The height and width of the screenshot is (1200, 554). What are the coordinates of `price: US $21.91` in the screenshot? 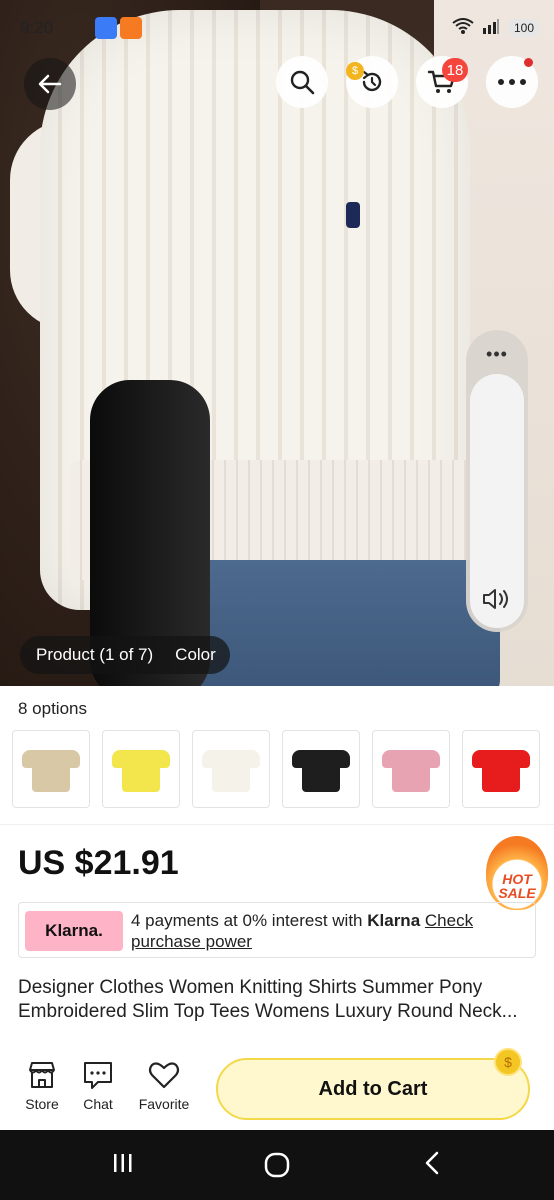 It's located at (98, 863).